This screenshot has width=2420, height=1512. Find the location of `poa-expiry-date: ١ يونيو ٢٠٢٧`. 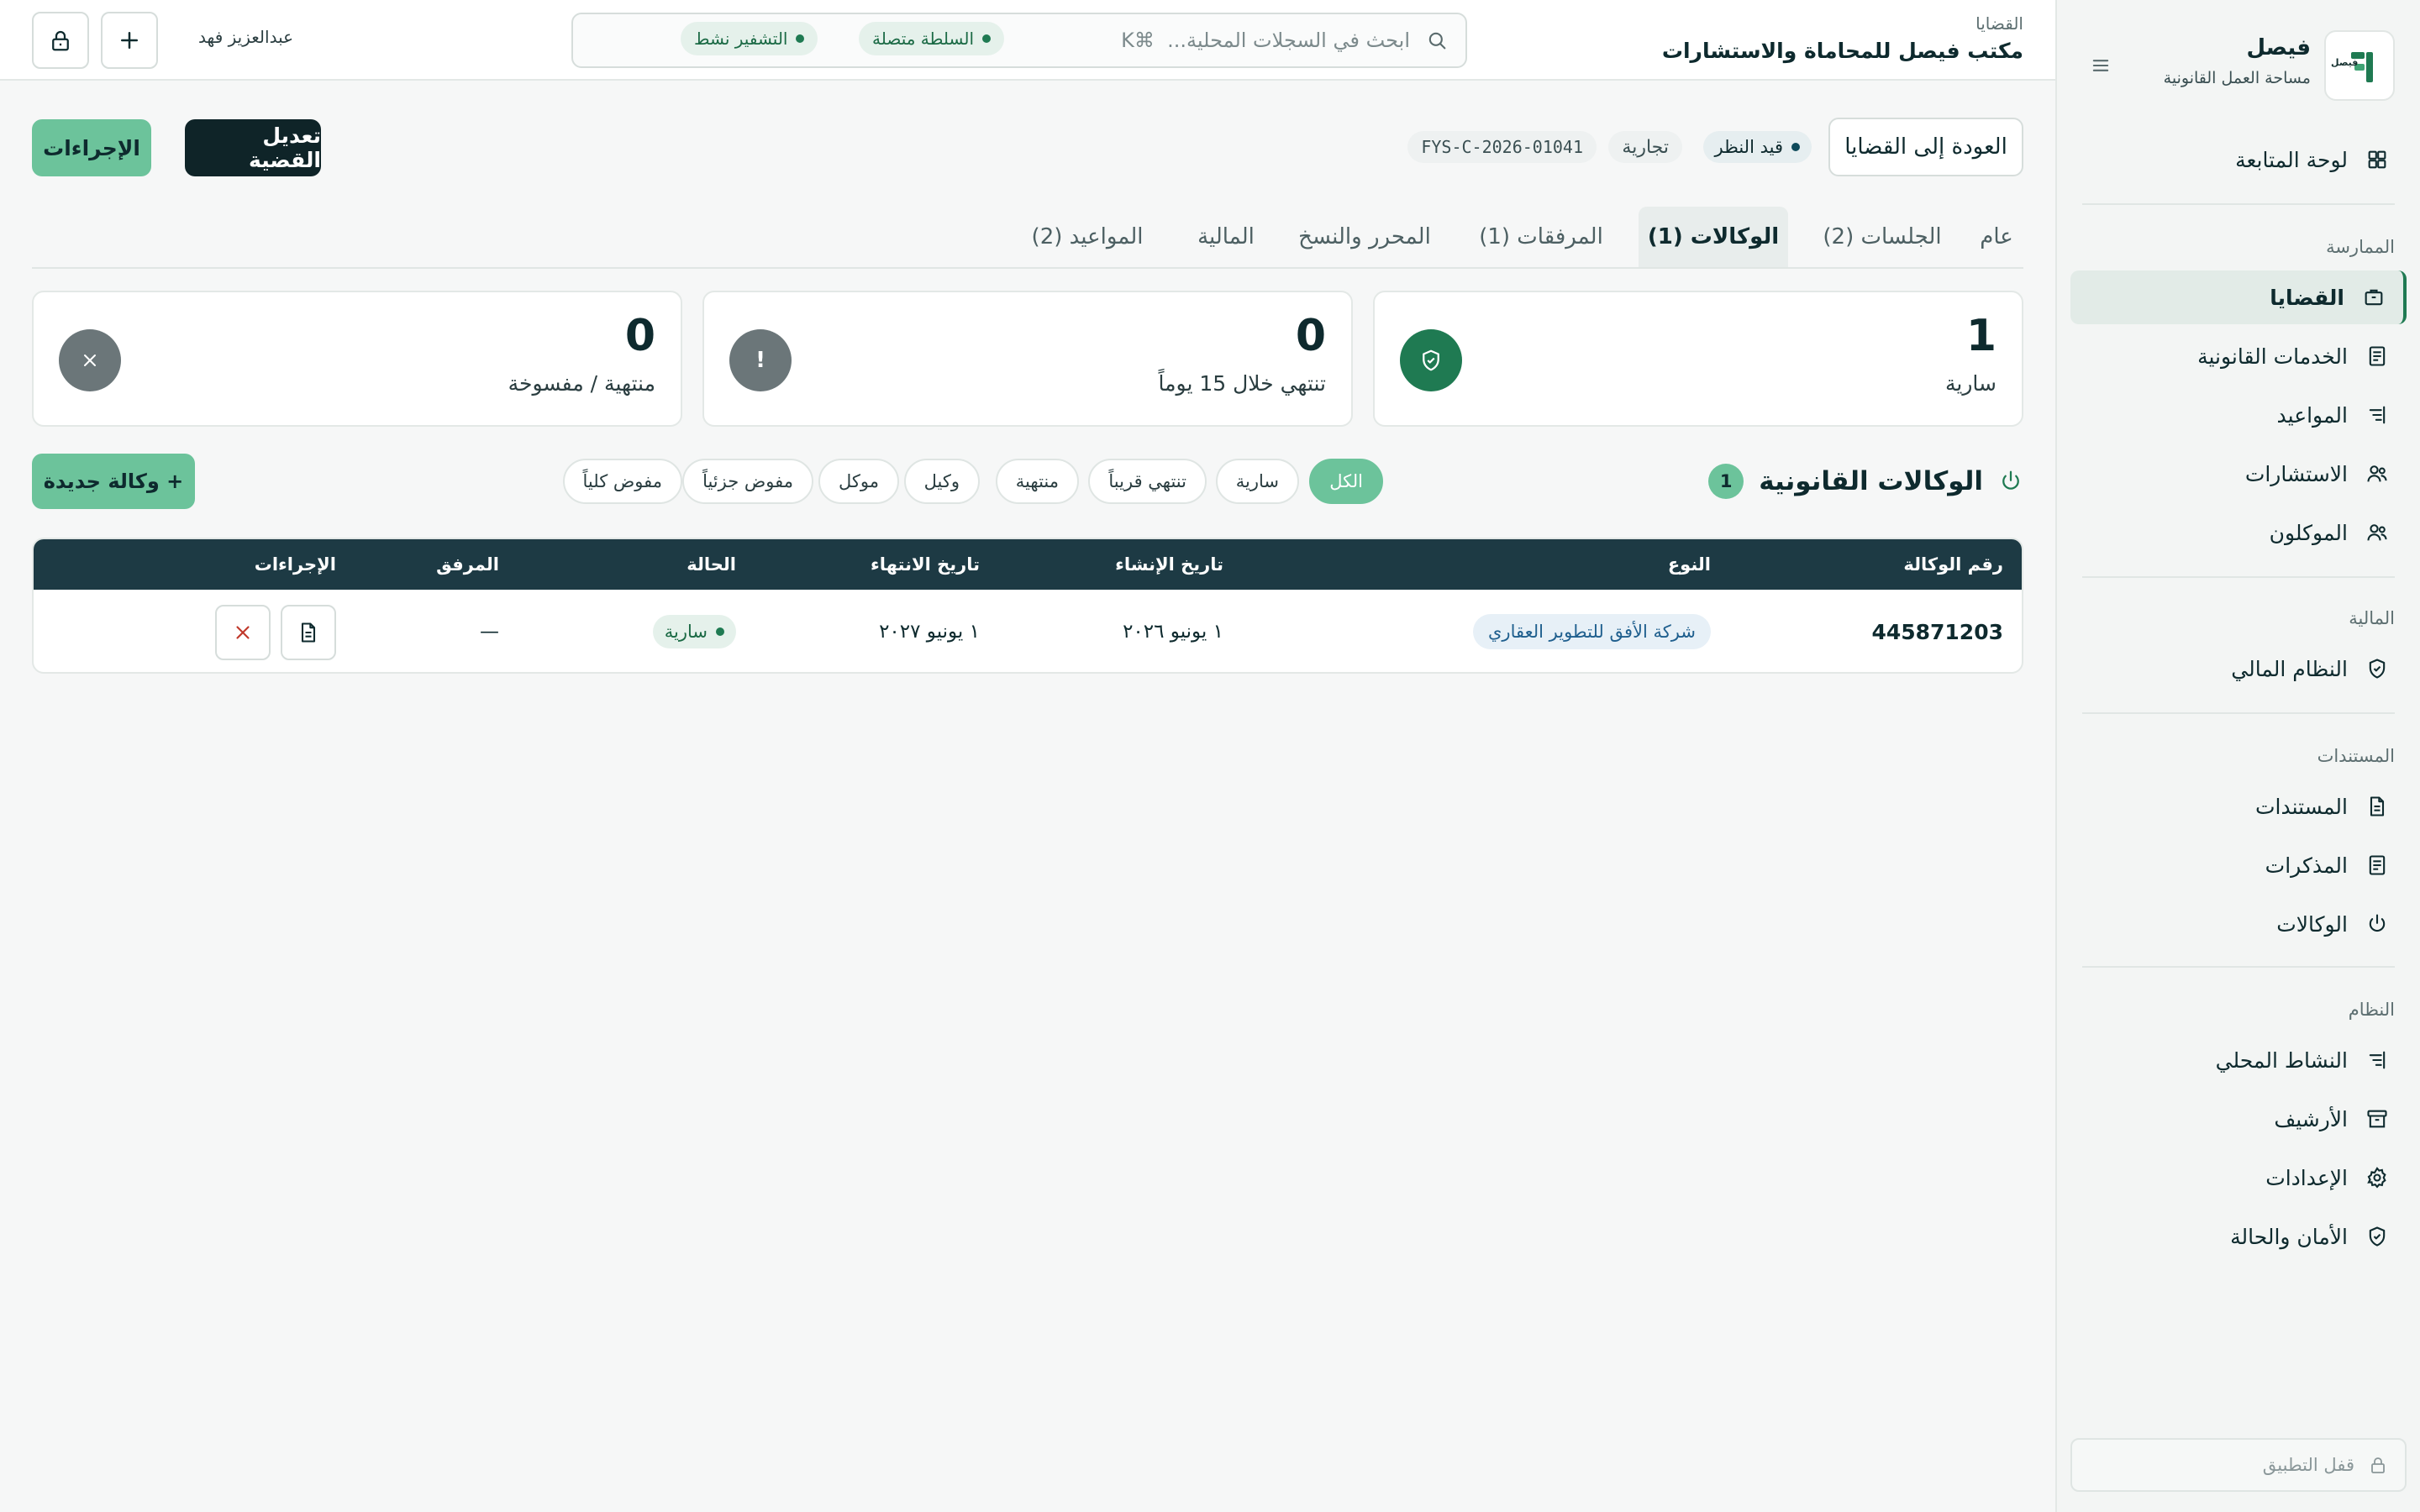

poa-expiry-date: ١ يونيو ٢٠٢٧ is located at coordinates (930, 632).